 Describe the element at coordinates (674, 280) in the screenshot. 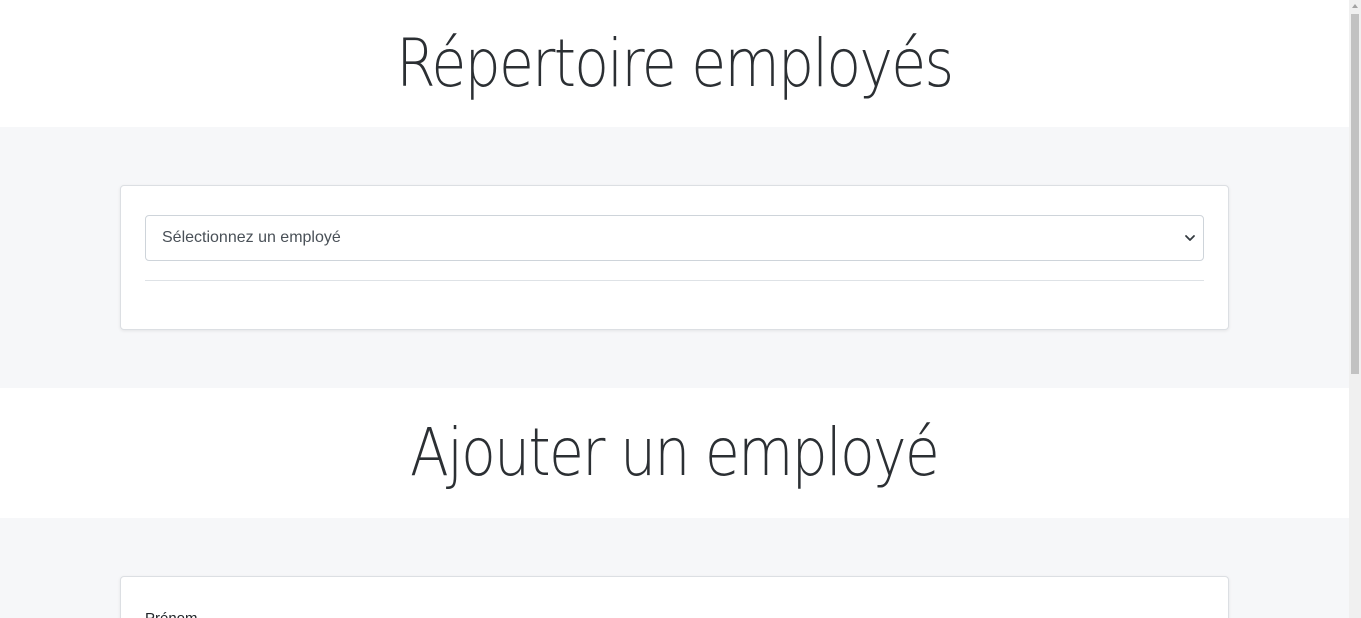

I see `card-divider` at that location.